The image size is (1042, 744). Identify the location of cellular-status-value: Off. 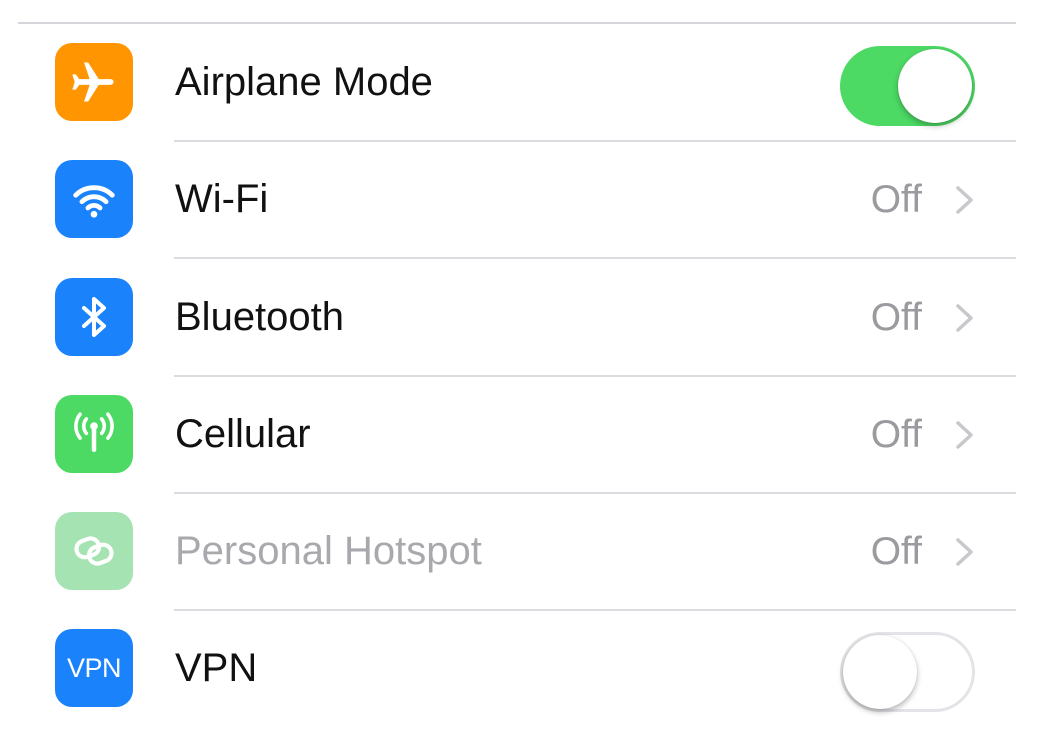
(896, 434).